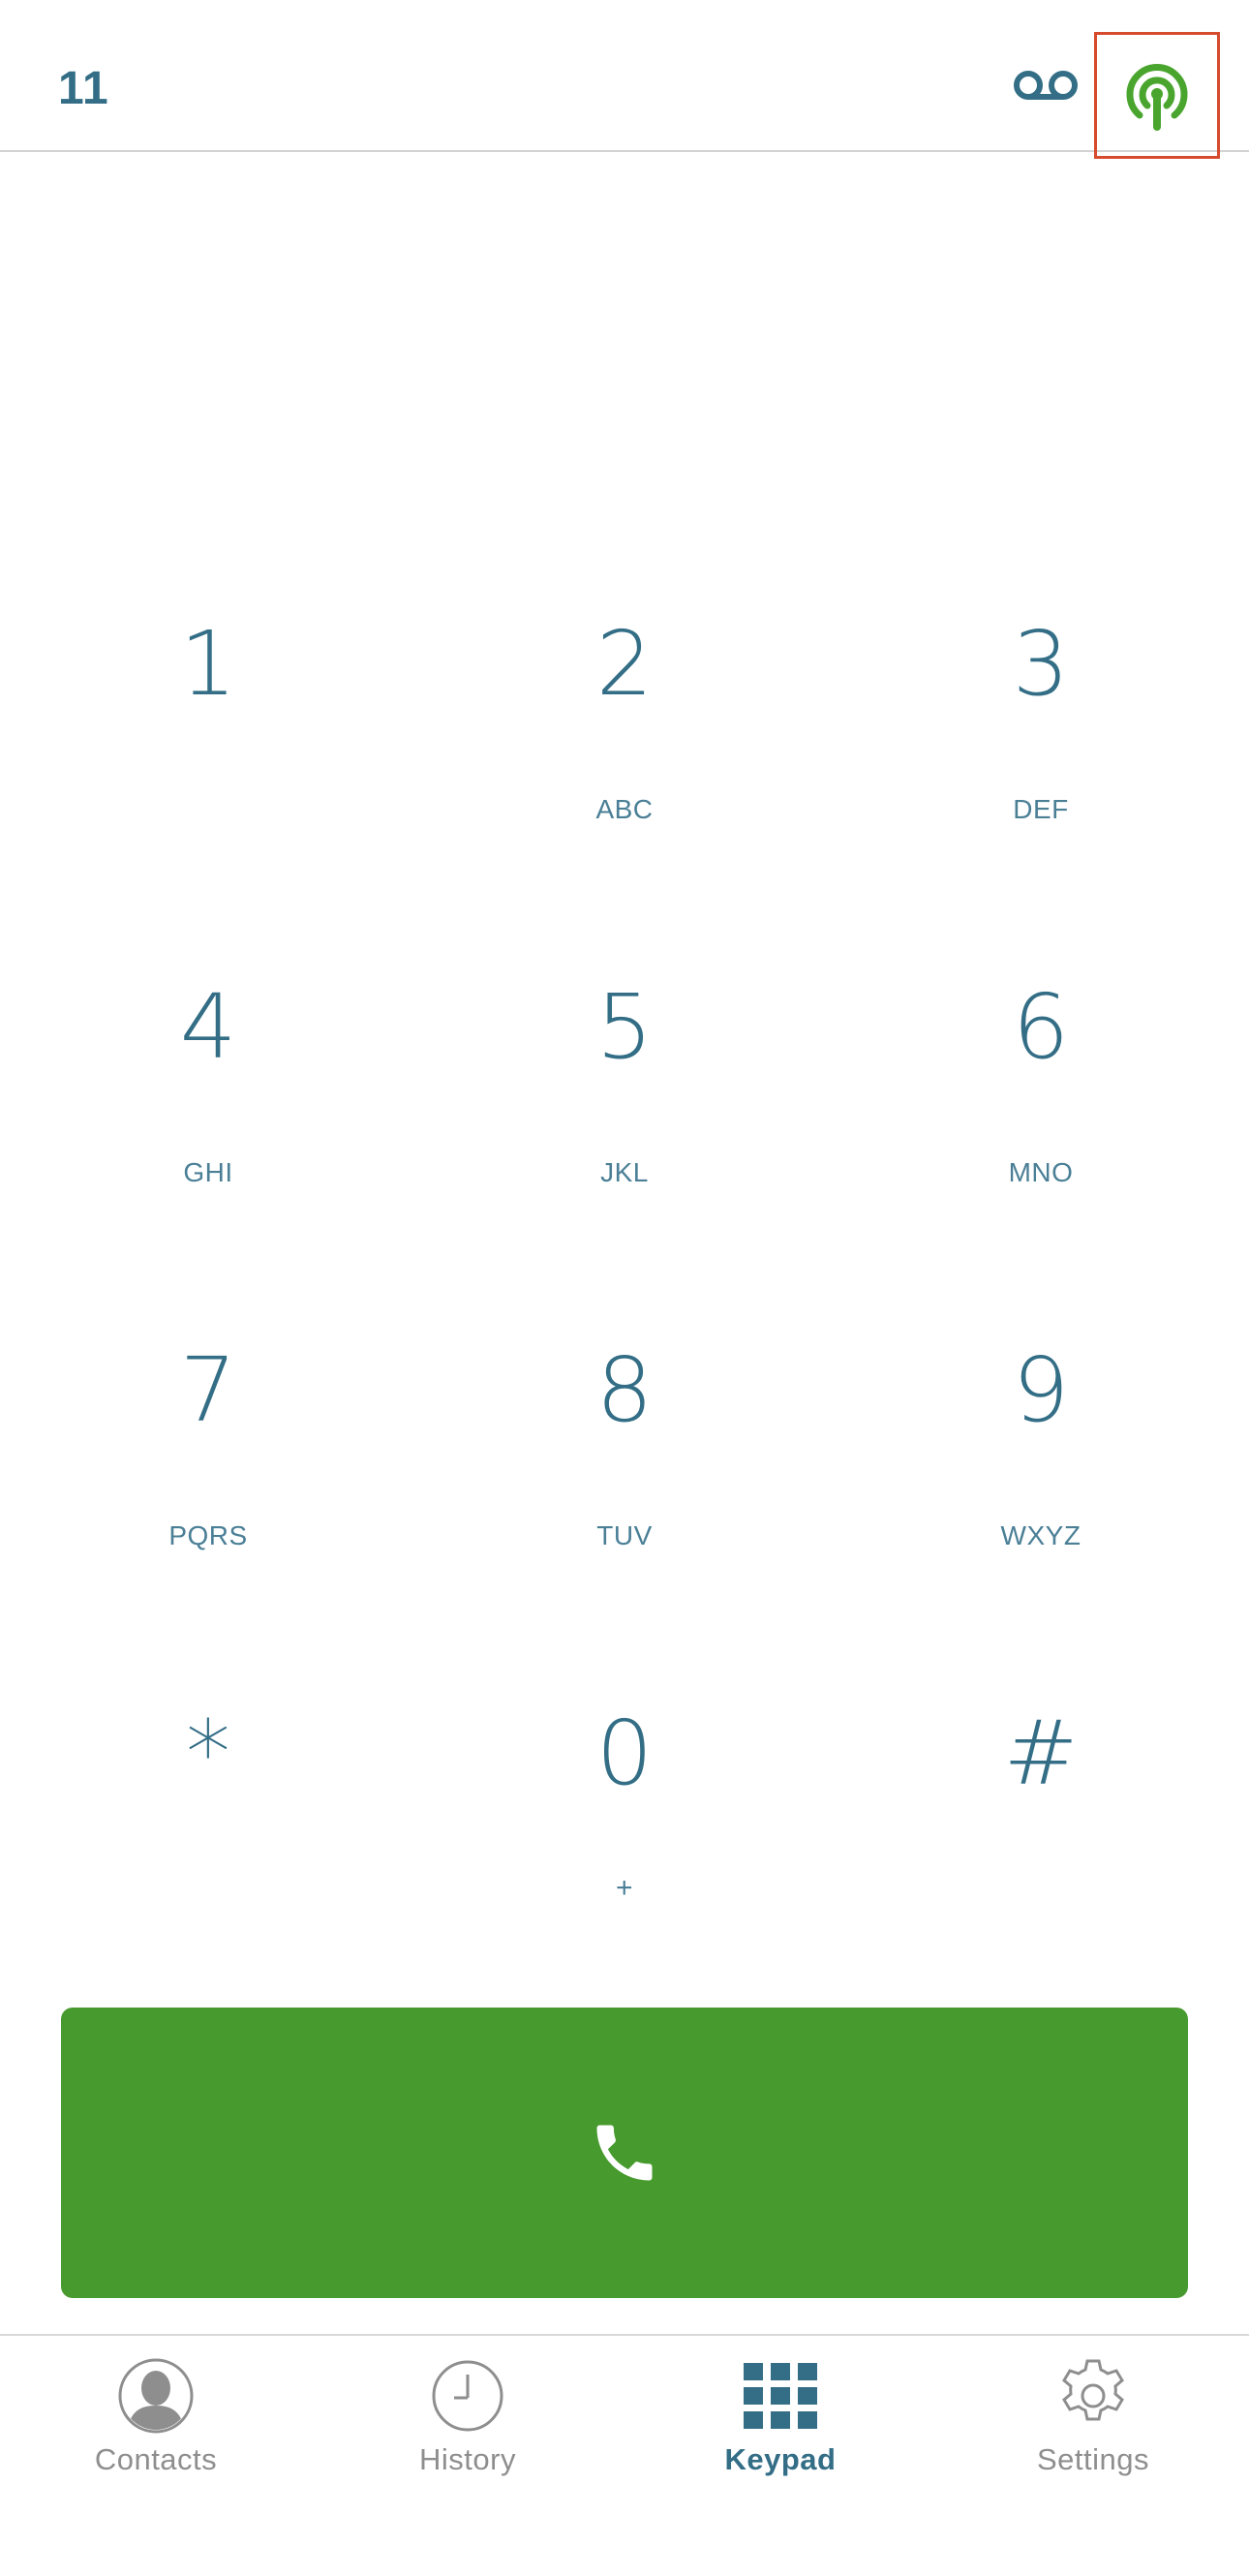 This screenshot has width=1249, height=2576. I want to click on key-digit: 6, so click(1041, 1027).